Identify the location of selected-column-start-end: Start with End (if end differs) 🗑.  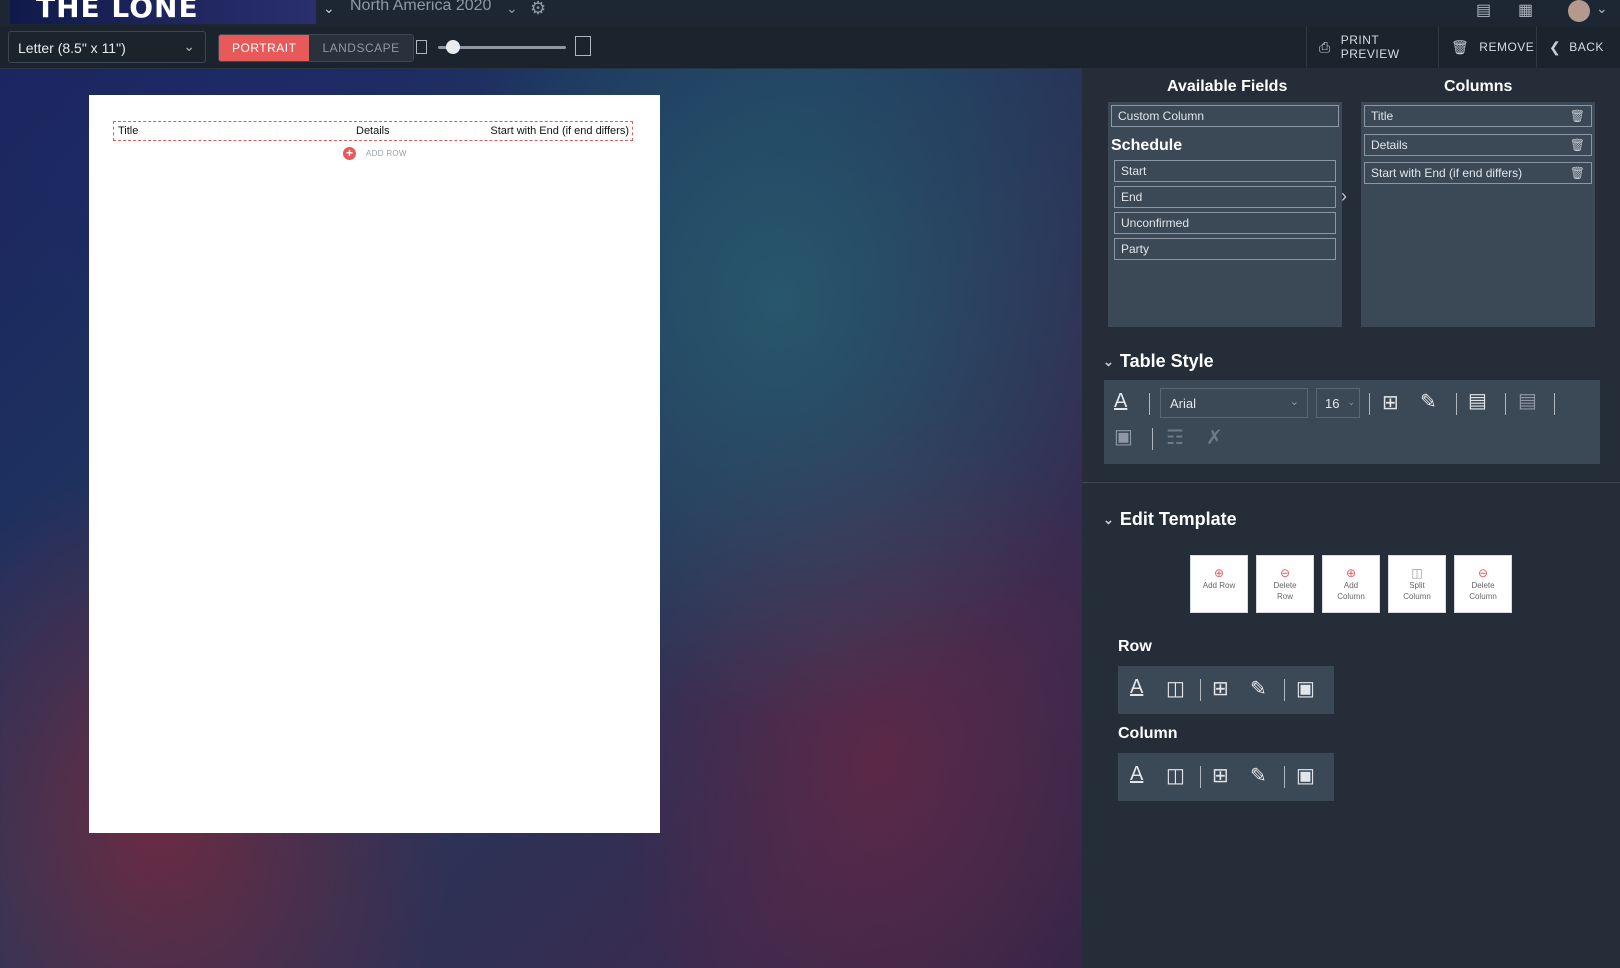
(1478, 173).